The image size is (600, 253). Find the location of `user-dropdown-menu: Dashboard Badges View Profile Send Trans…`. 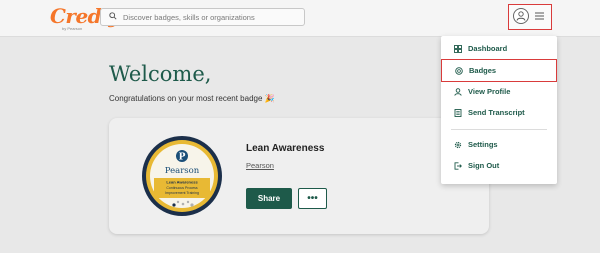

user-dropdown-menu: Dashboard Badges View Profile Send Trans… is located at coordinates (499, 110).